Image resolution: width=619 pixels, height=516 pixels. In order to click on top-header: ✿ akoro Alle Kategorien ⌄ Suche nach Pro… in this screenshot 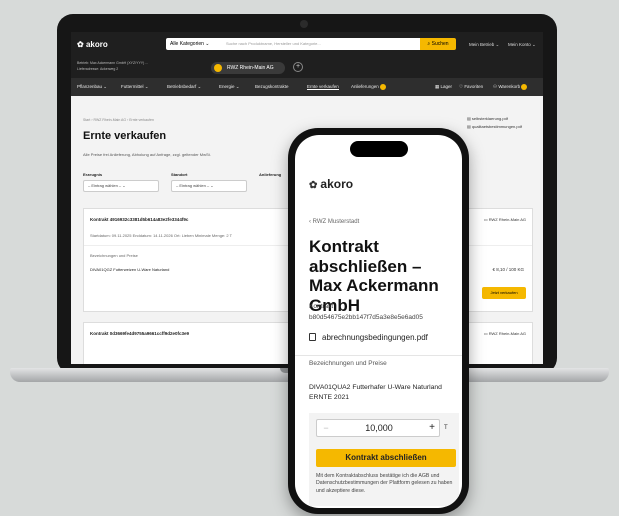, I will do `click(307, 45)`.